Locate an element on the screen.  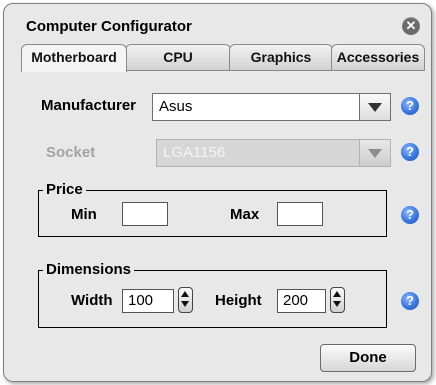
tab-graphics: Graphics is located at coordinates (281, 57).